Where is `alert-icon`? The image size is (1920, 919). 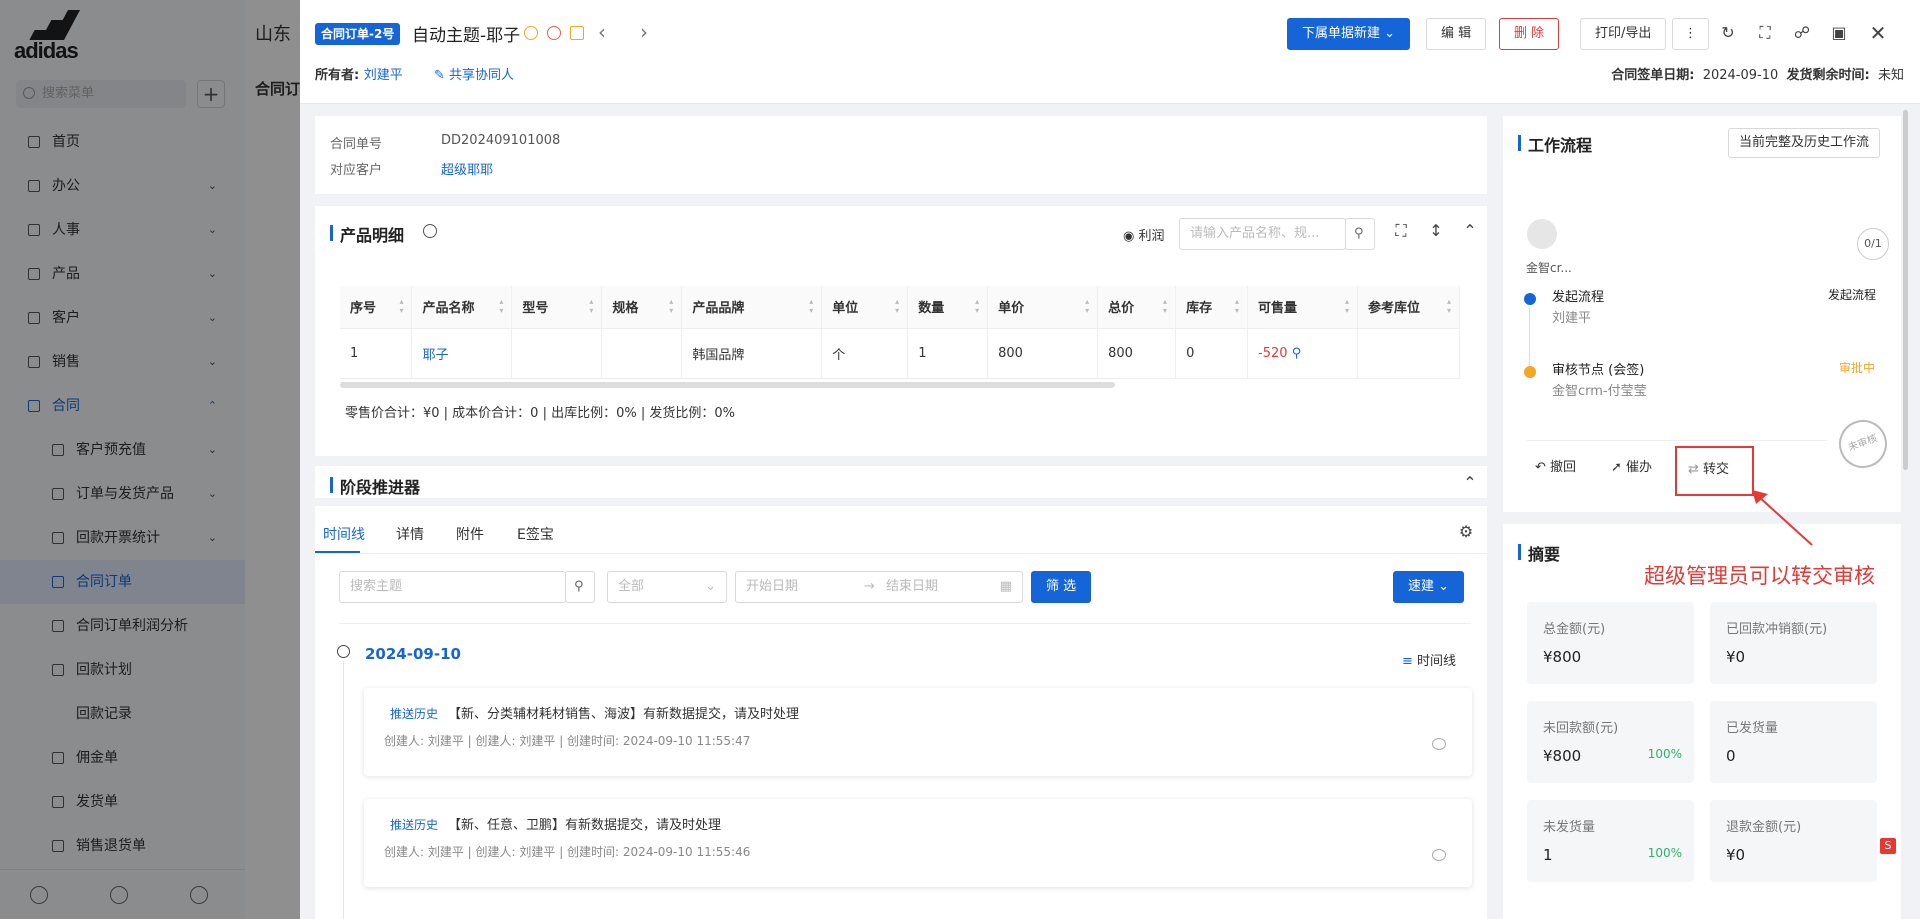
alert-icon is located at coordinates (554, 33).